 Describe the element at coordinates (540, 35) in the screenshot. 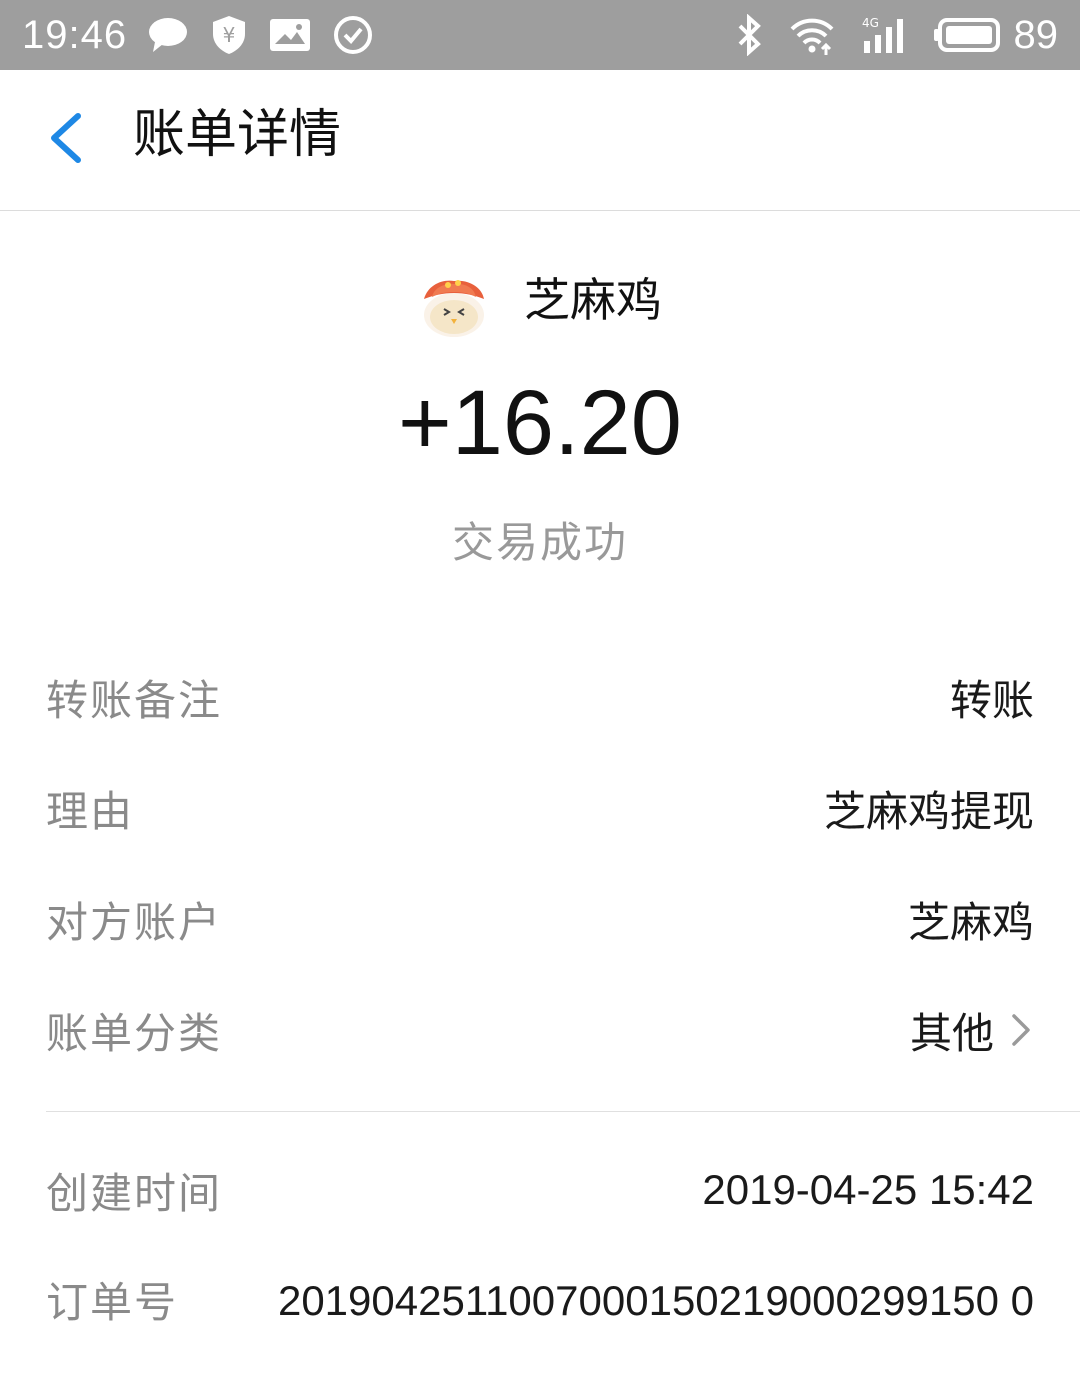

I see `status-bar: 19:46 ¥ 4G 89` at that location.